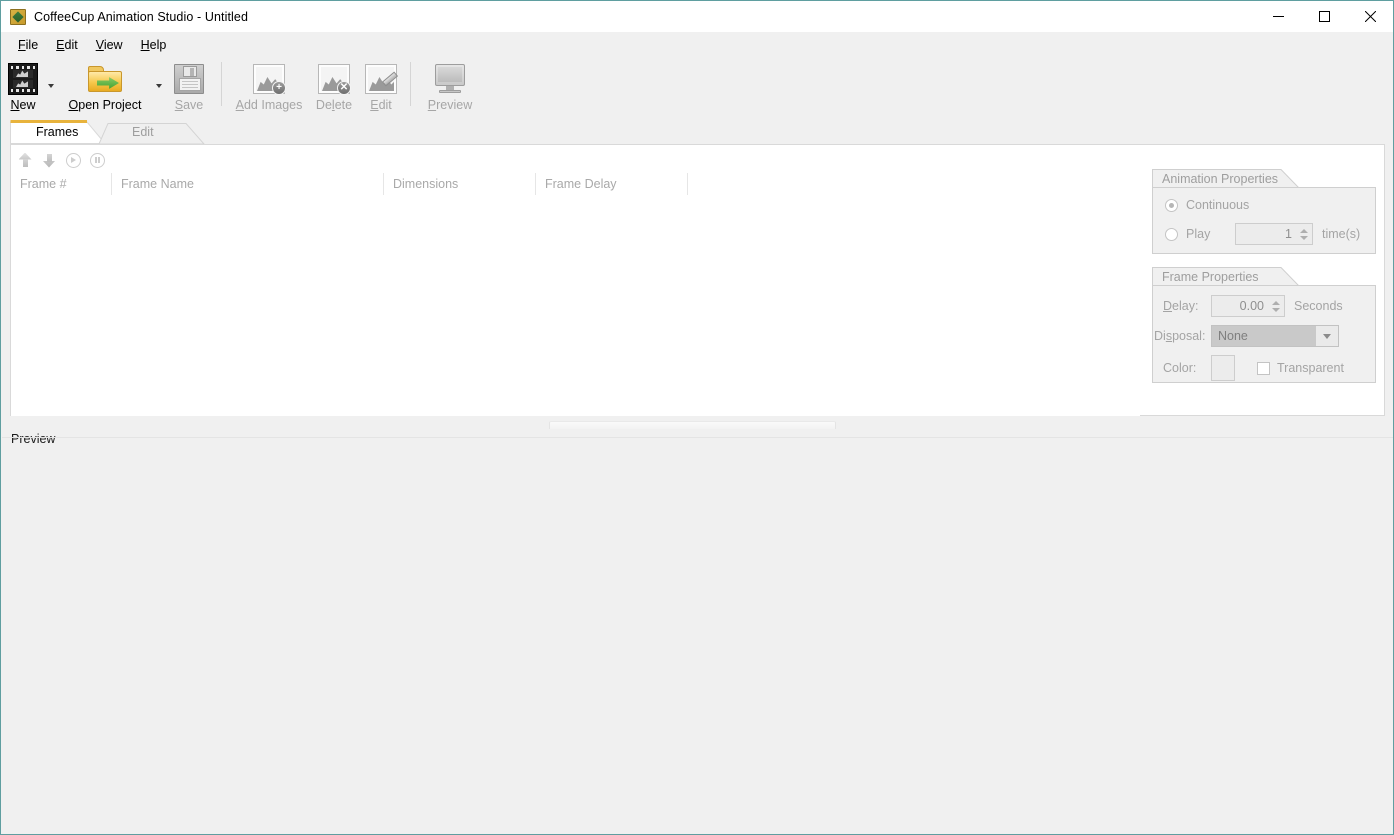  Describe the element at coordinates (1327, 336) in the screenshot. I see `chevron-down-icon` at that location.